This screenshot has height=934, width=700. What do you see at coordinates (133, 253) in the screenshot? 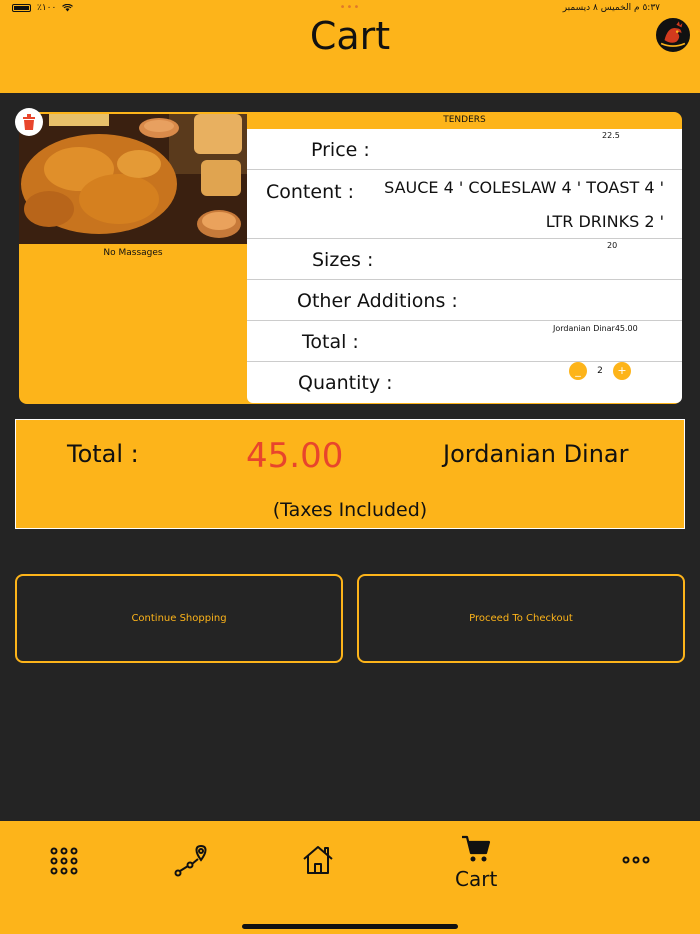
I see `item-note: No Massages` at bounding box center [133, 253].